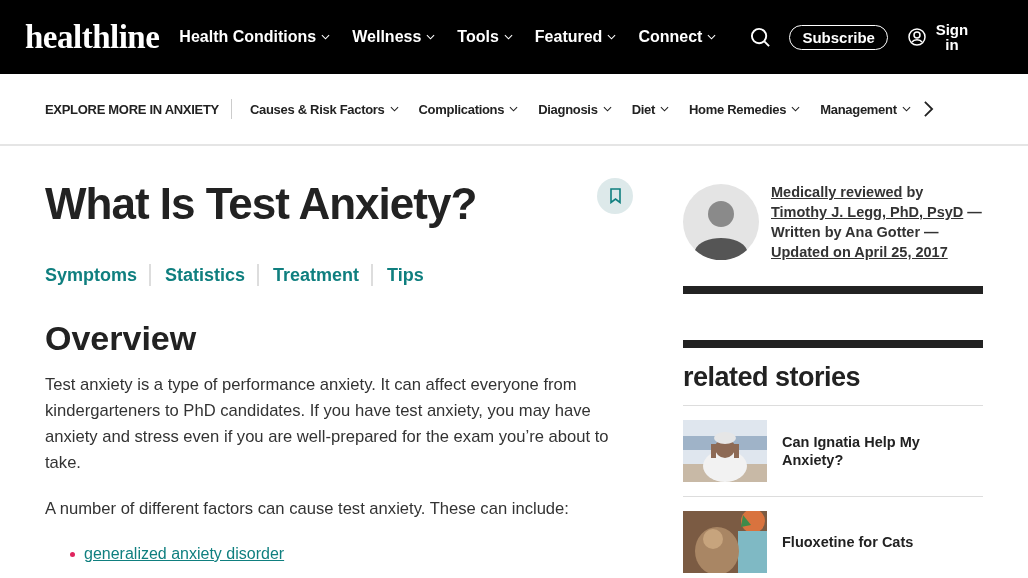 The image size is (1028, 578). I want to click on article-title: What Is Test Anxiety?, so click(261, 204).